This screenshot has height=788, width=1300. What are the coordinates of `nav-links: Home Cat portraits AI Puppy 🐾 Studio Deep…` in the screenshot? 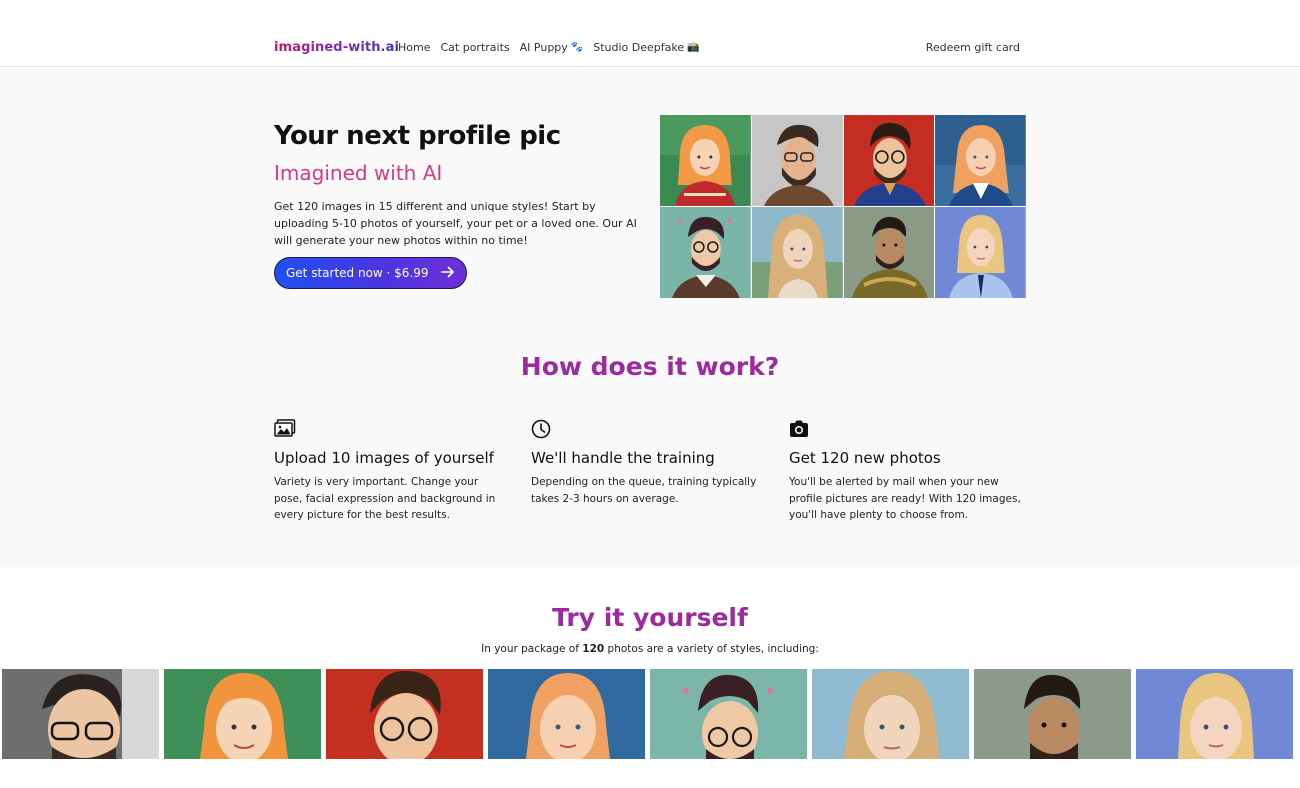 It's located at (549, 47).